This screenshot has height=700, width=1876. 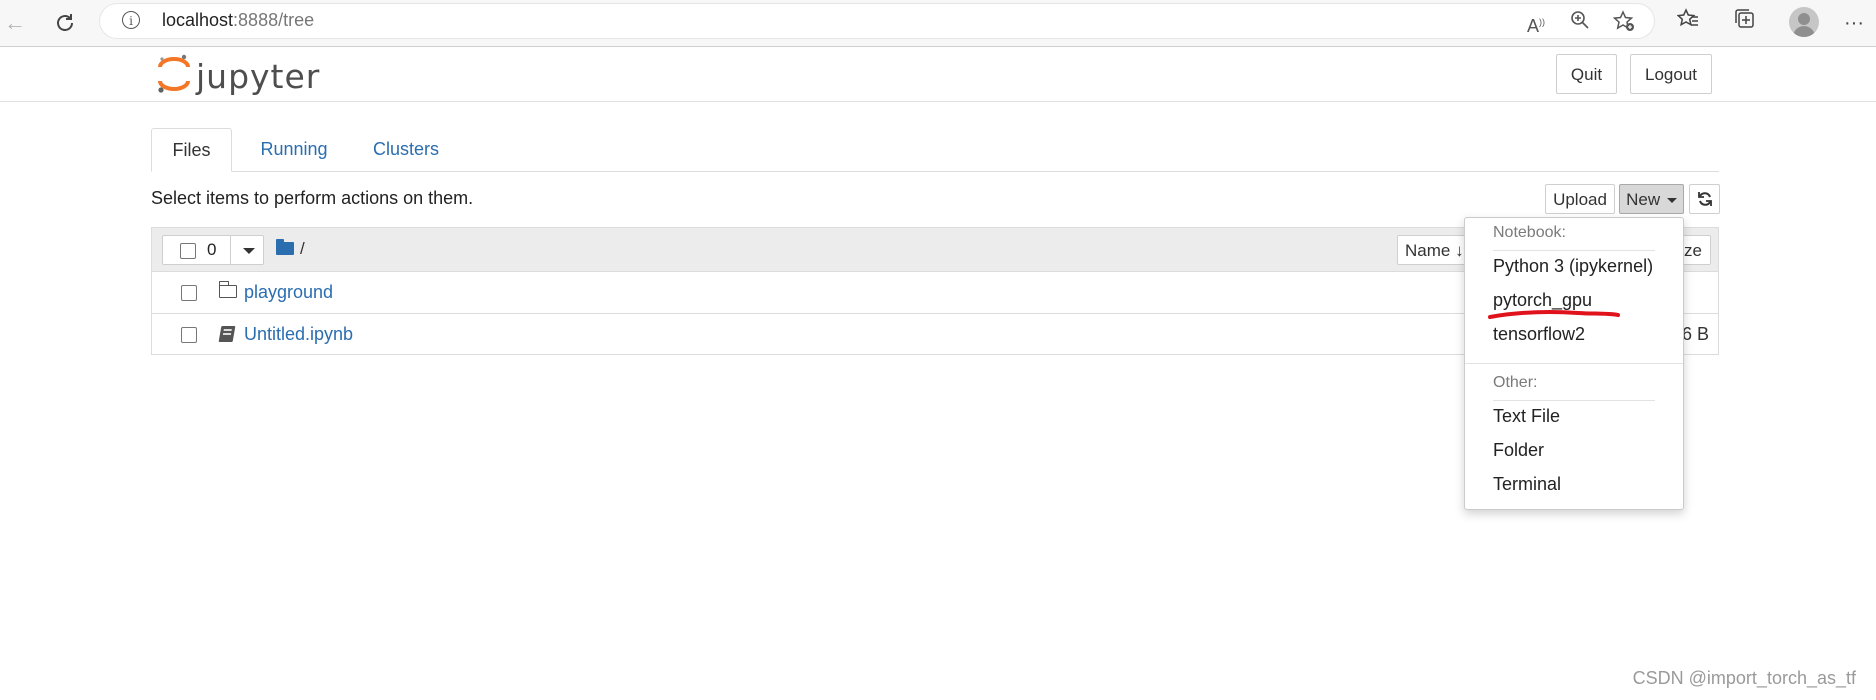 What do you see at coordinates (1515, 382) in the screenshot?
I see `other-section-header: Other:` at bounding box center [1515, 382].